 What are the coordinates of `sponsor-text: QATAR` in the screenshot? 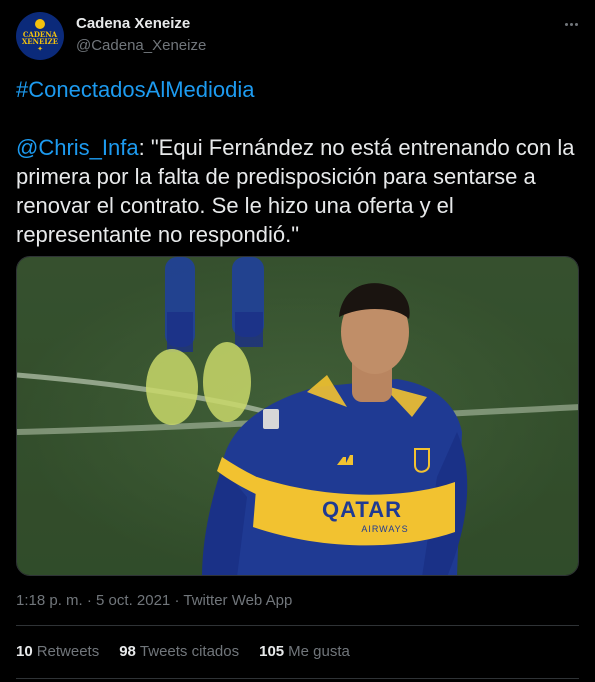 It's located at (362, 509).